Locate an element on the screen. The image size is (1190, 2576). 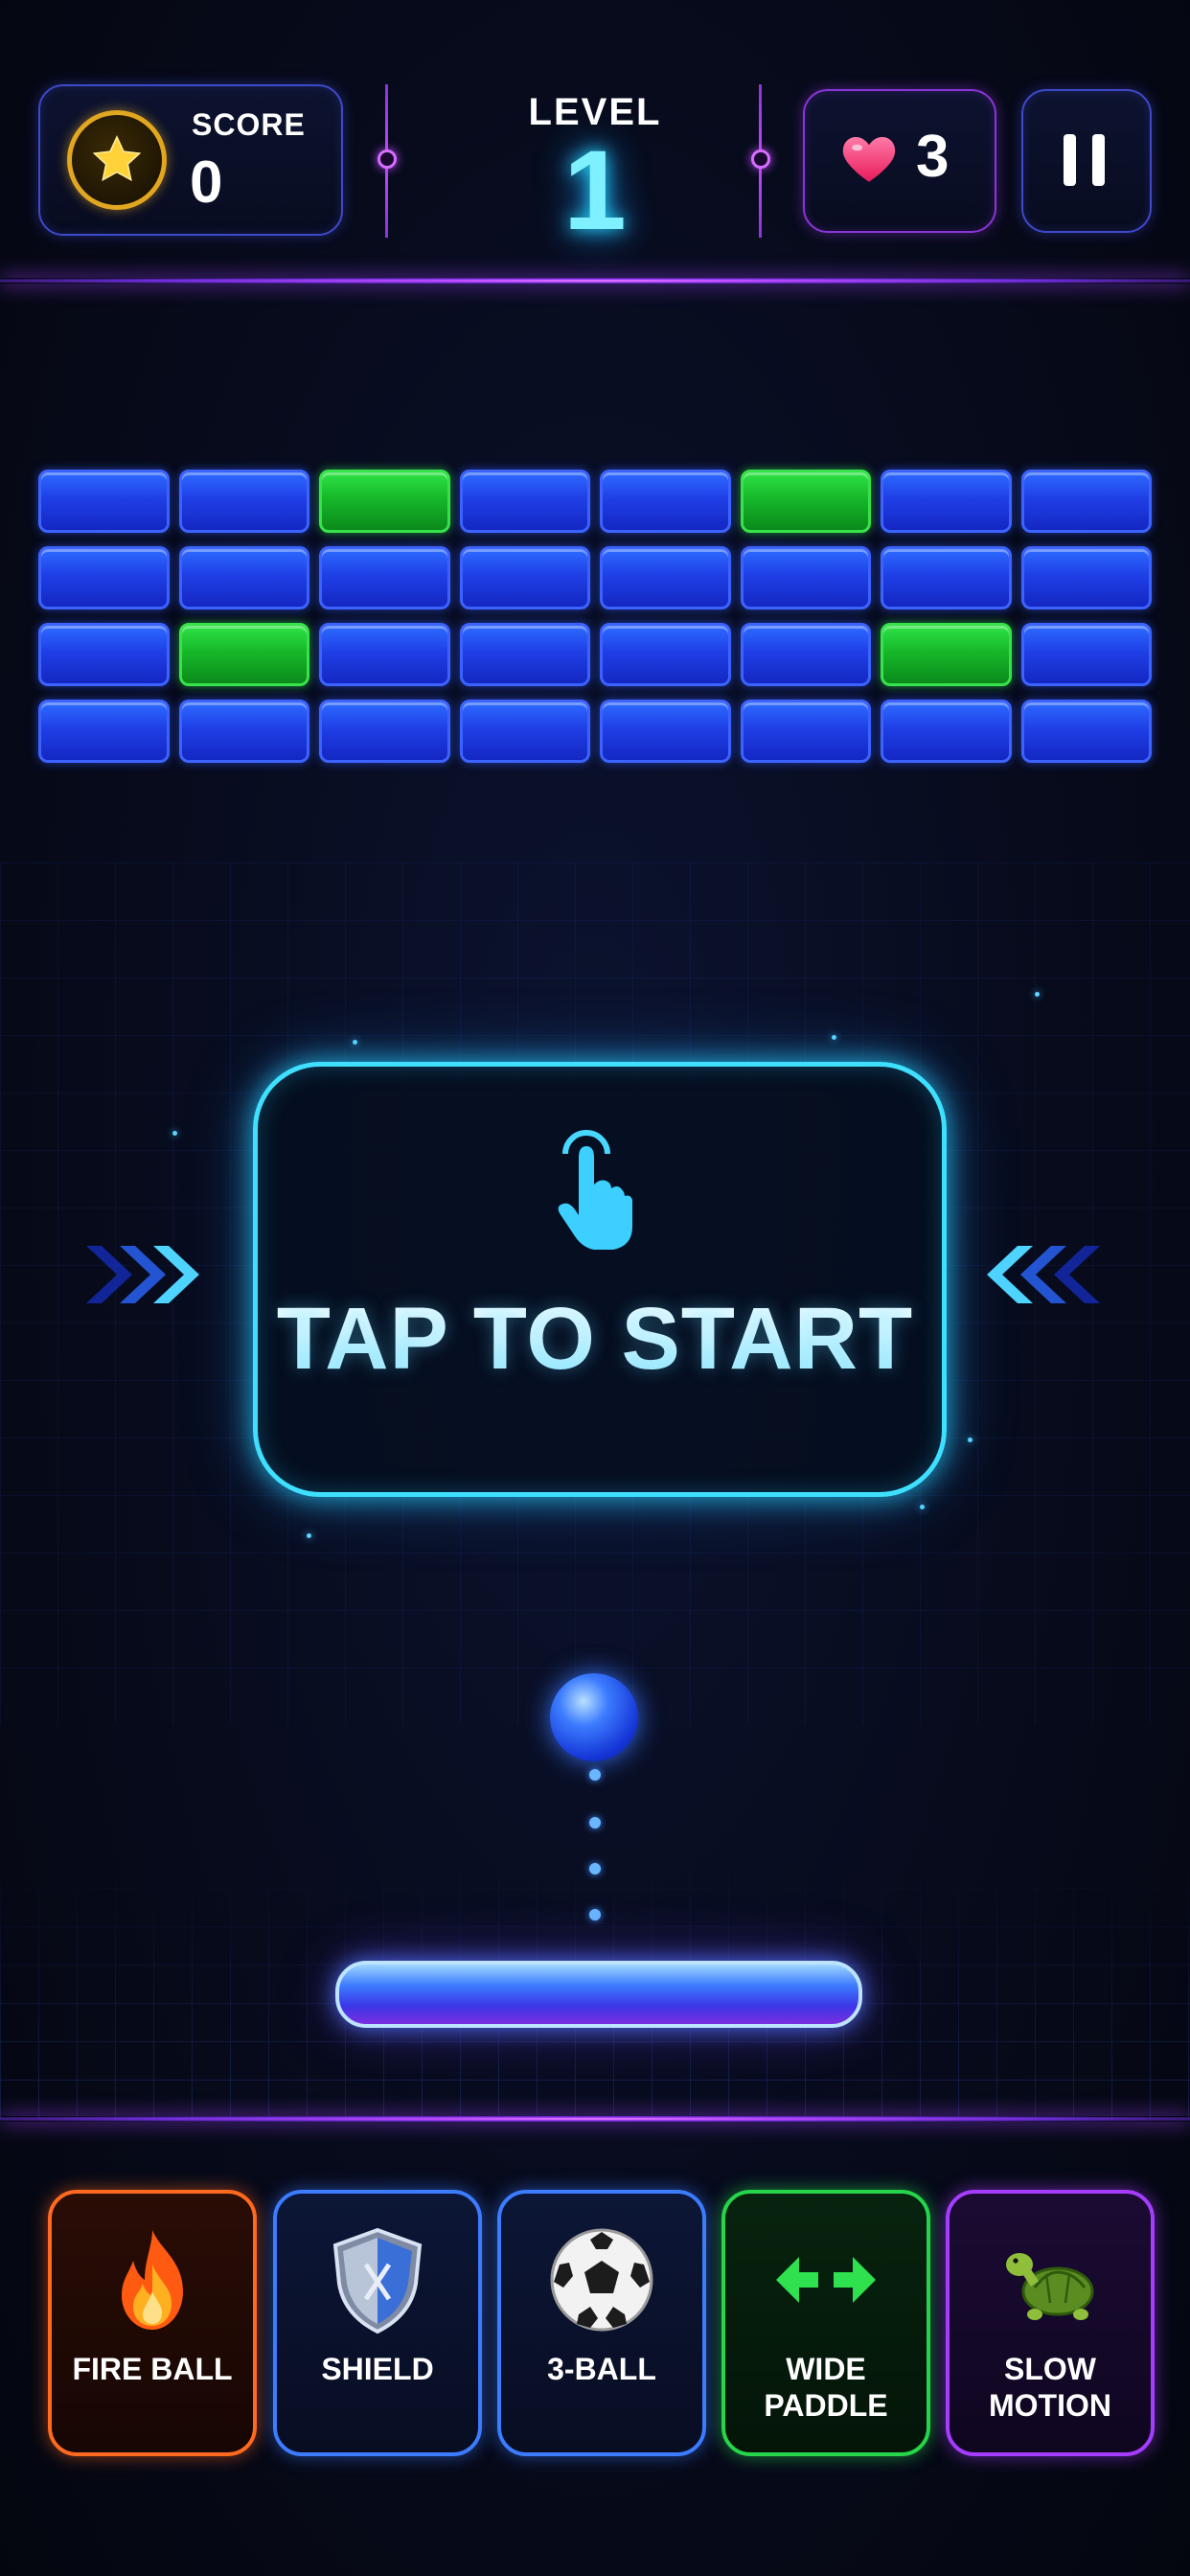
powerup-shield-button: SHIELD is located at coordinates (378, 2323).